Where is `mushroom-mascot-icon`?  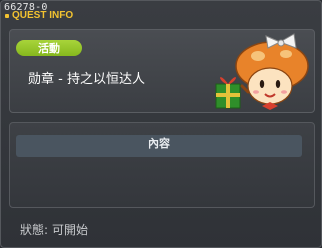
mushroom-mascot-icon is located at coordinates (262, 71).